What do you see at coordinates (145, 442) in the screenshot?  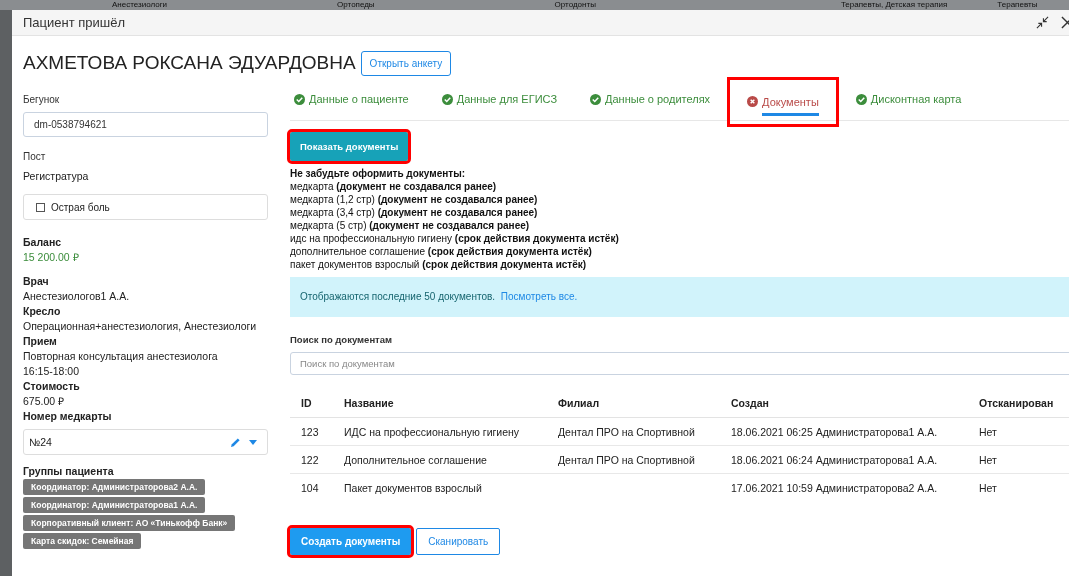 I see `card-number-select: №24` at bounding box center [145, 442].